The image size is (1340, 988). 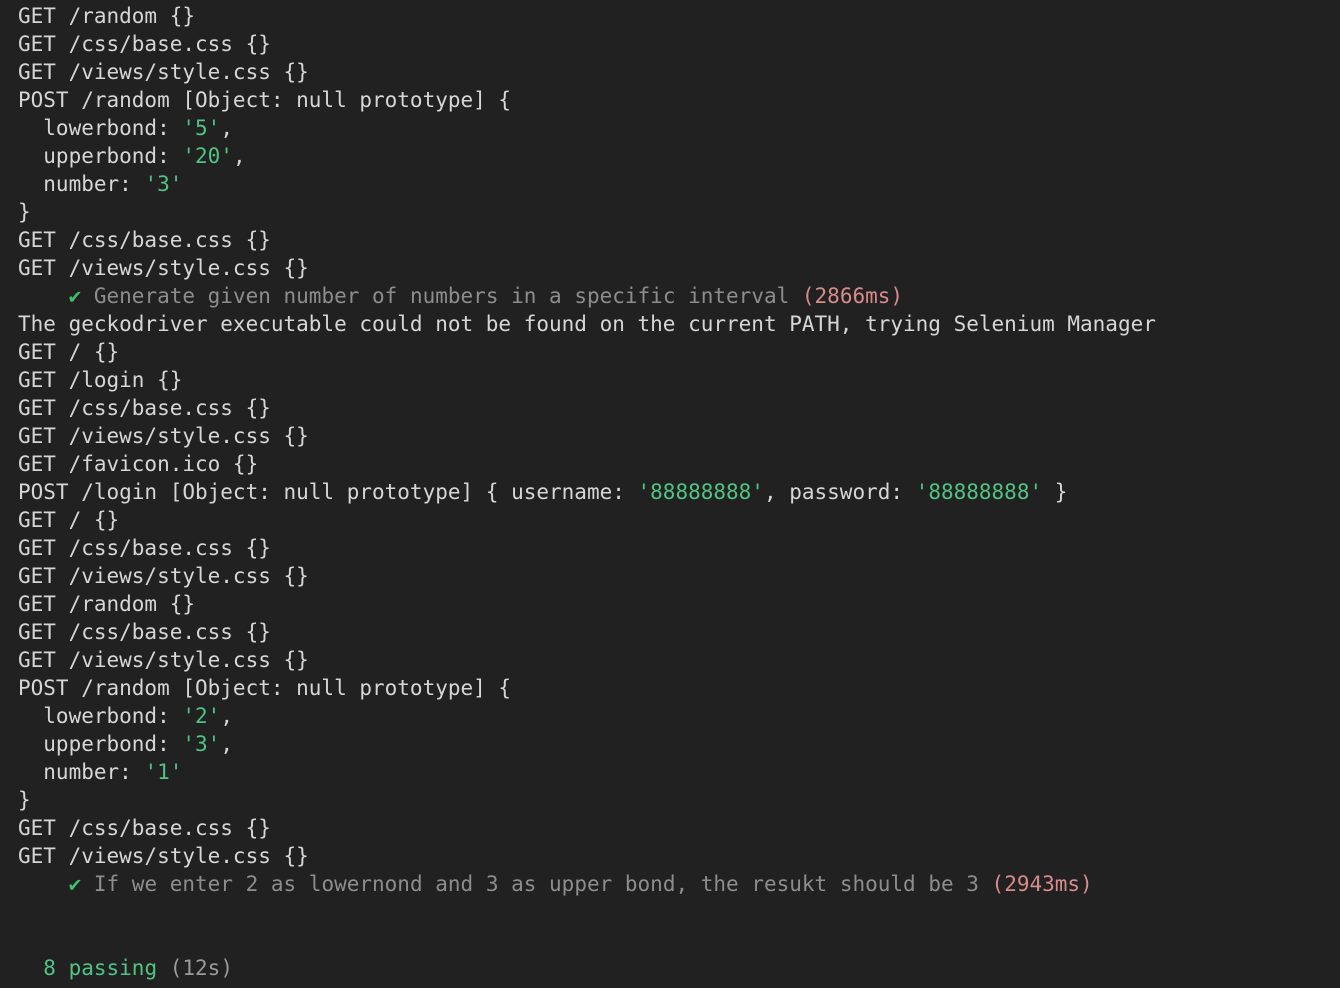 What do you see at coordinates (670, 968) in the screenshot?
I see `terminal-line-summary: 8 passing (12s)` at bounding box center [670, 968].